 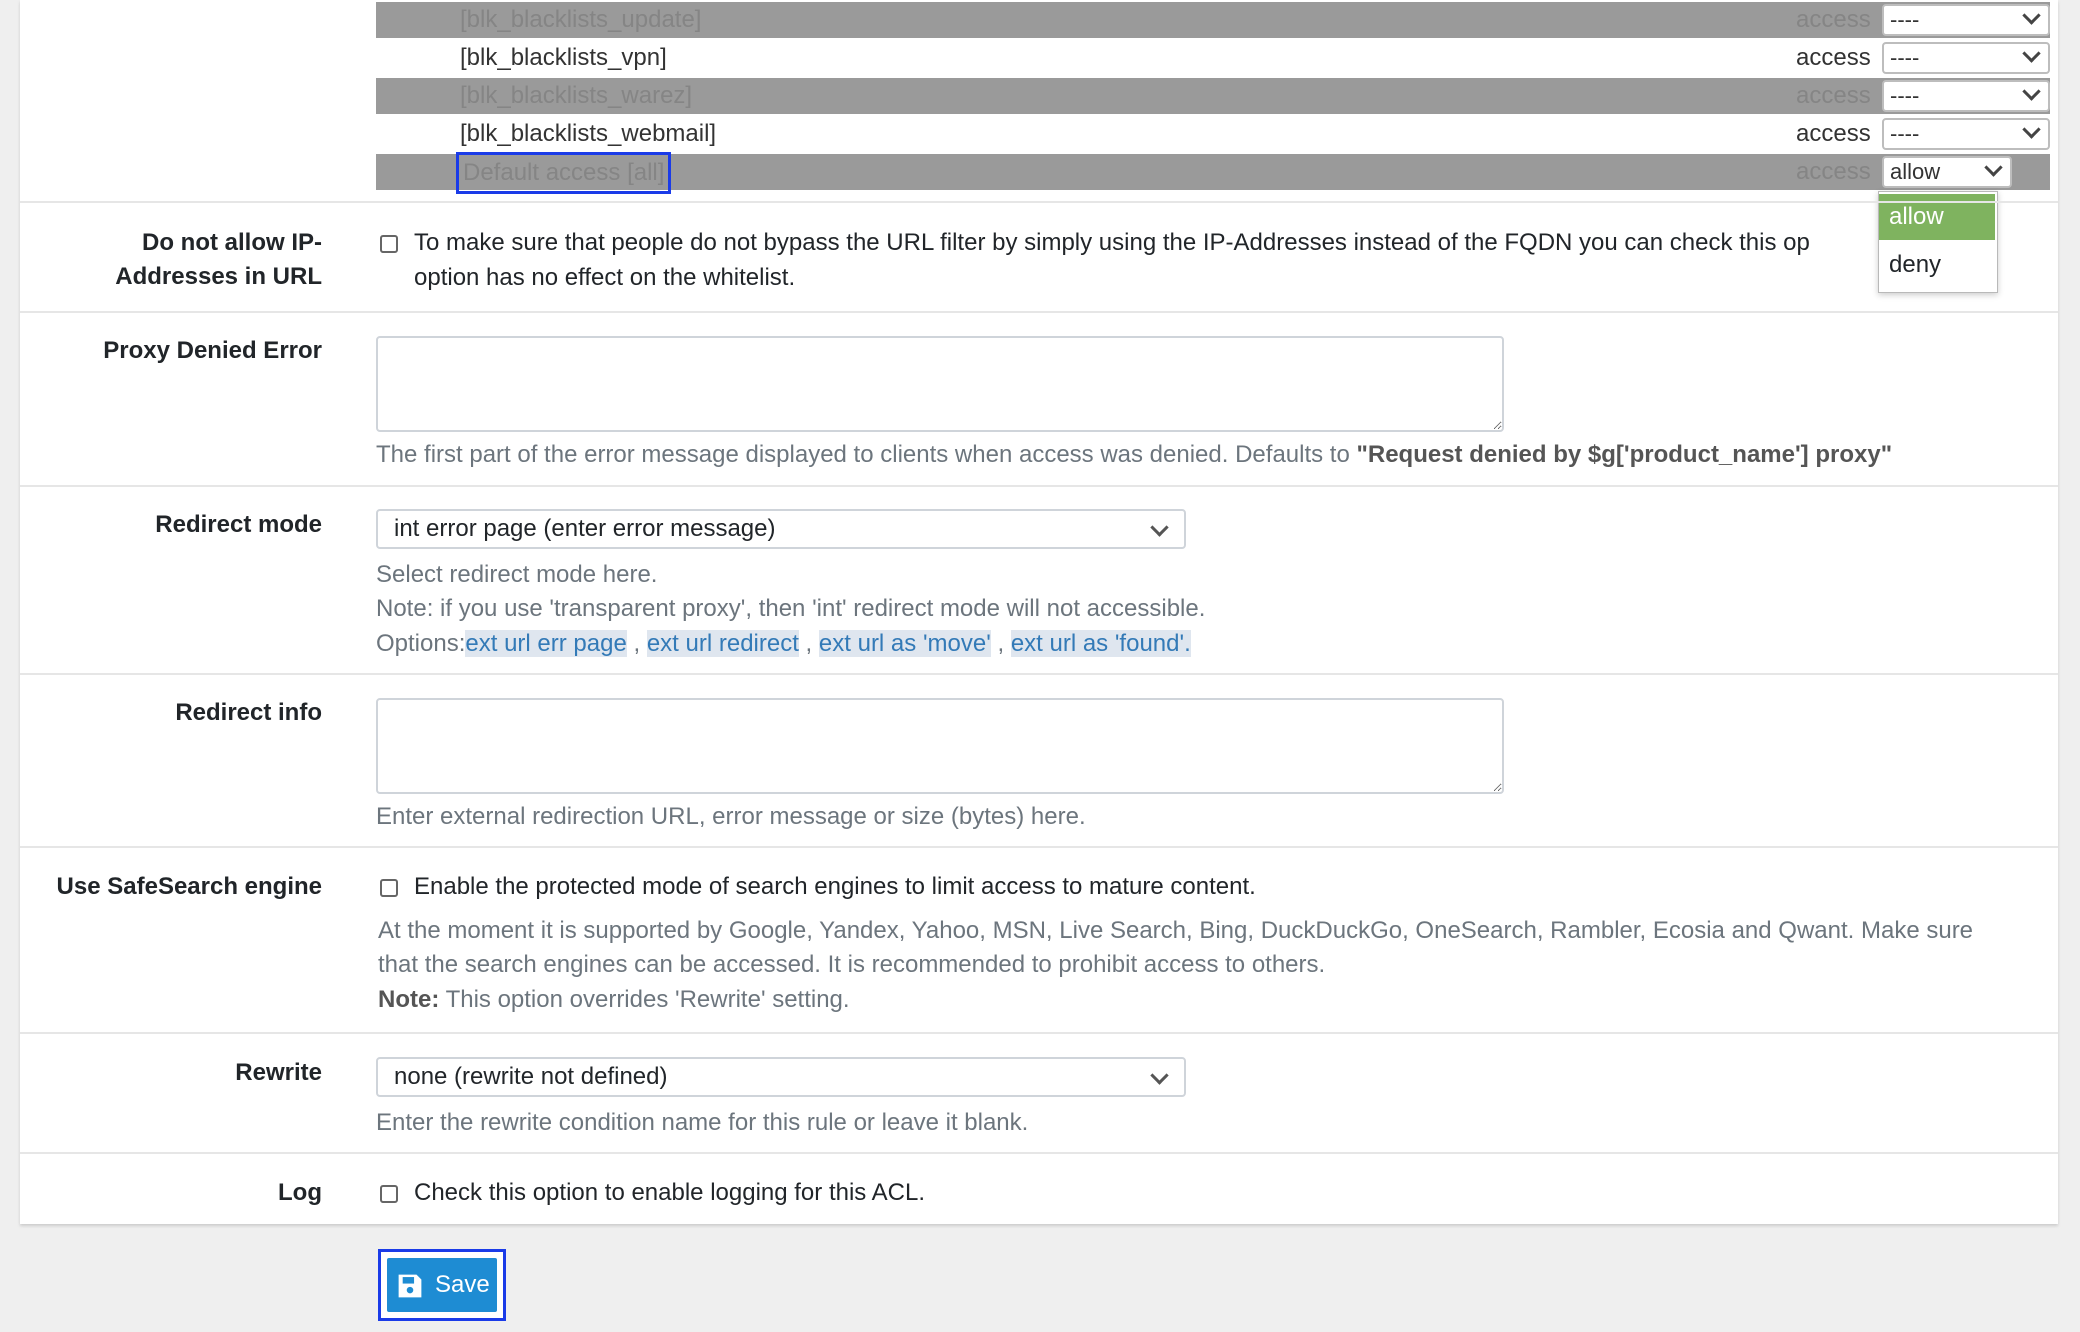 What do you see at coordinates (248, 712) in the screenshot?
I see `redirect-info-label: Redirect info` at bounding box center [248, 712].